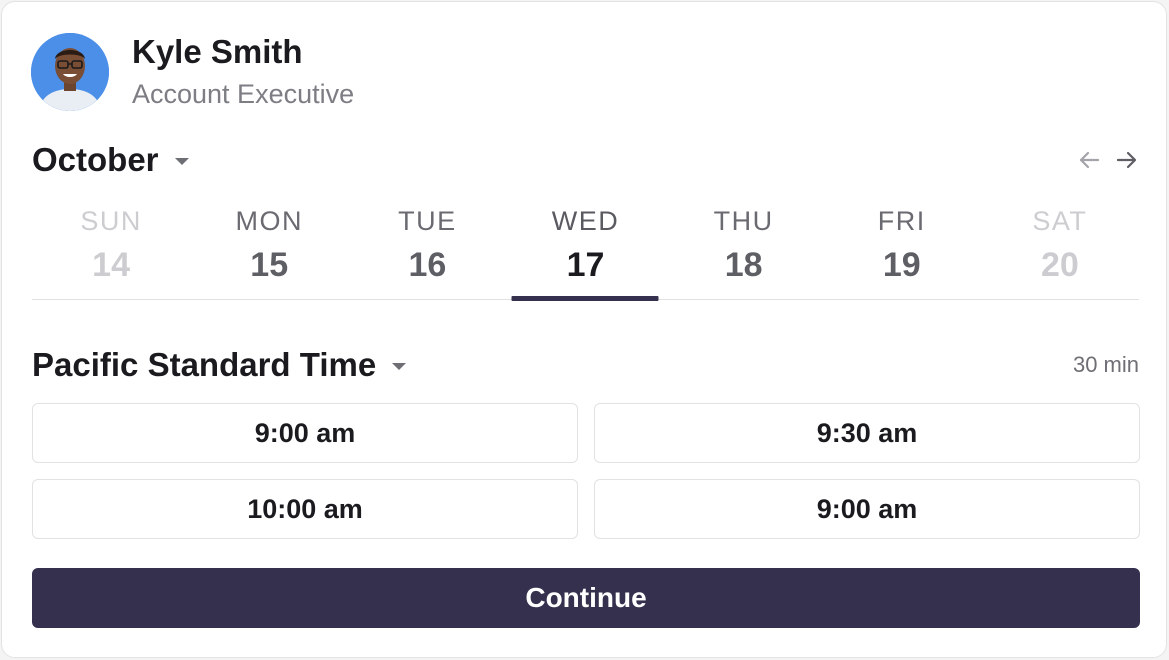  I want to click on arrow-left-icon, so click(1089, 160).